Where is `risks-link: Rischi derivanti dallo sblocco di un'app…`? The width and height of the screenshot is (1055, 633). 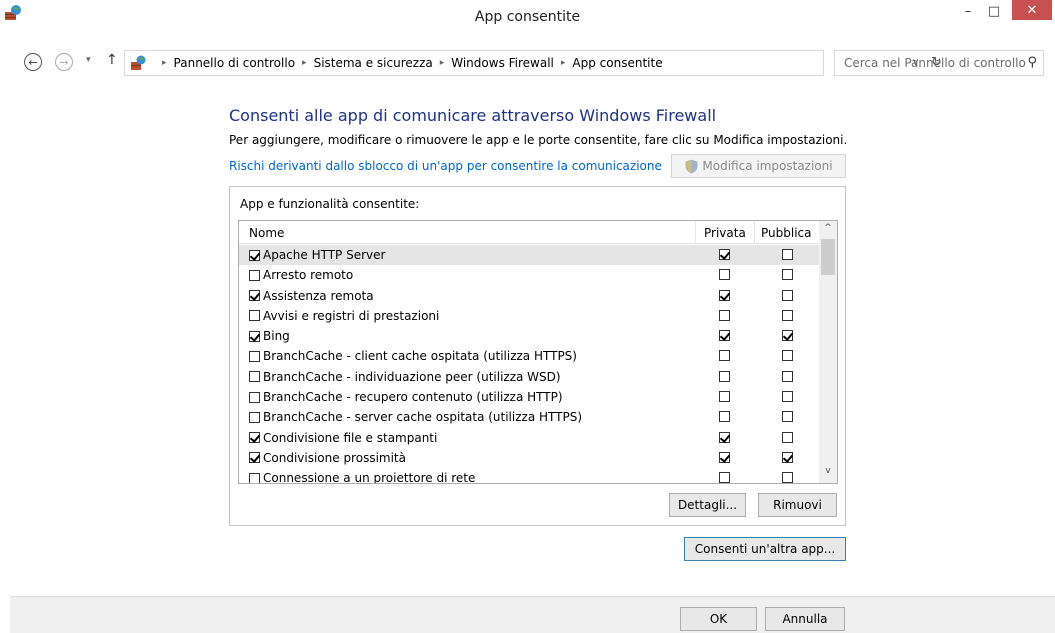 risks-link: Rischi derivanti dallo sblocco di un'app… is located at coordinates (445, 166).